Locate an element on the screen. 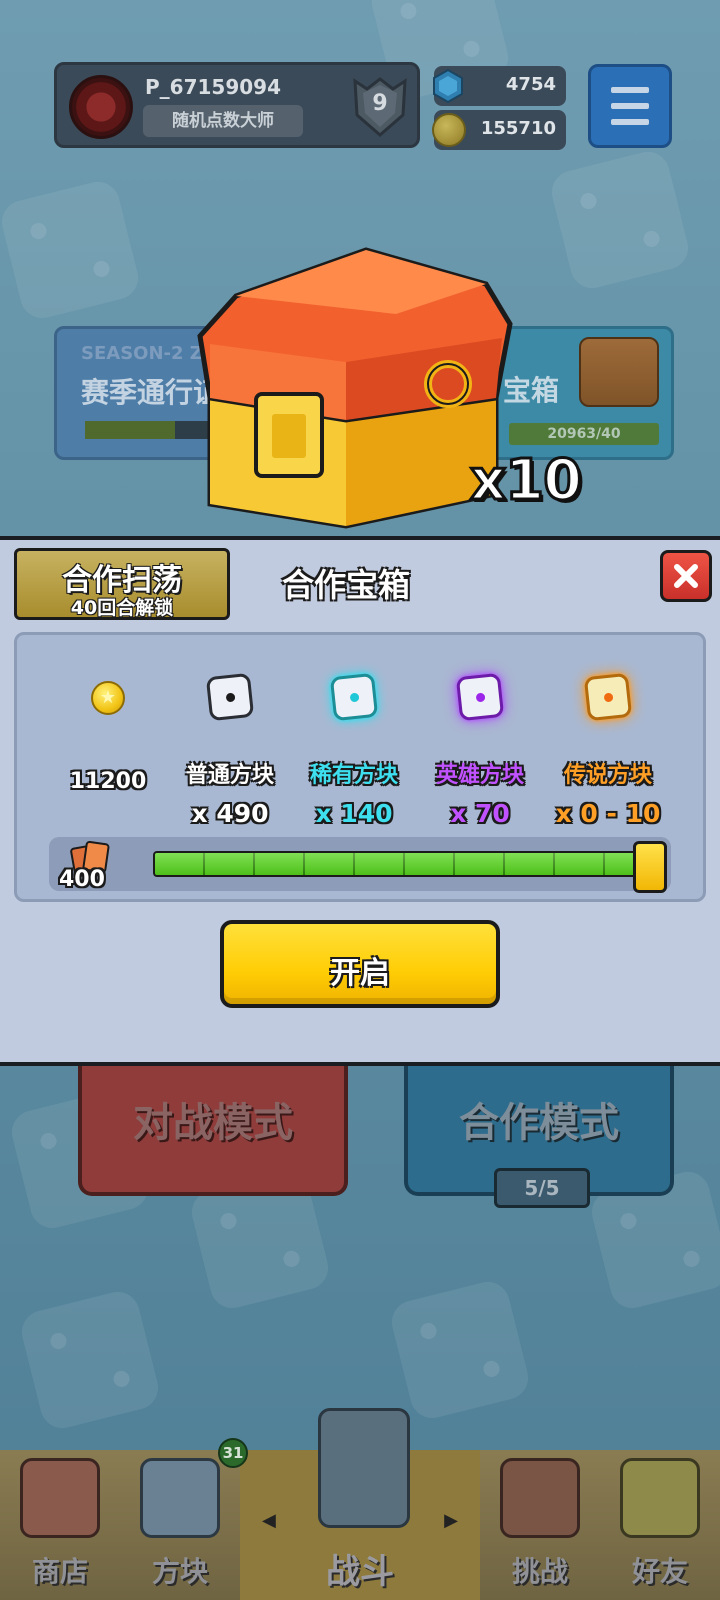 This screenshot has width=720, height=1600. legend-dice-icon is located at coordinates (608, 697).